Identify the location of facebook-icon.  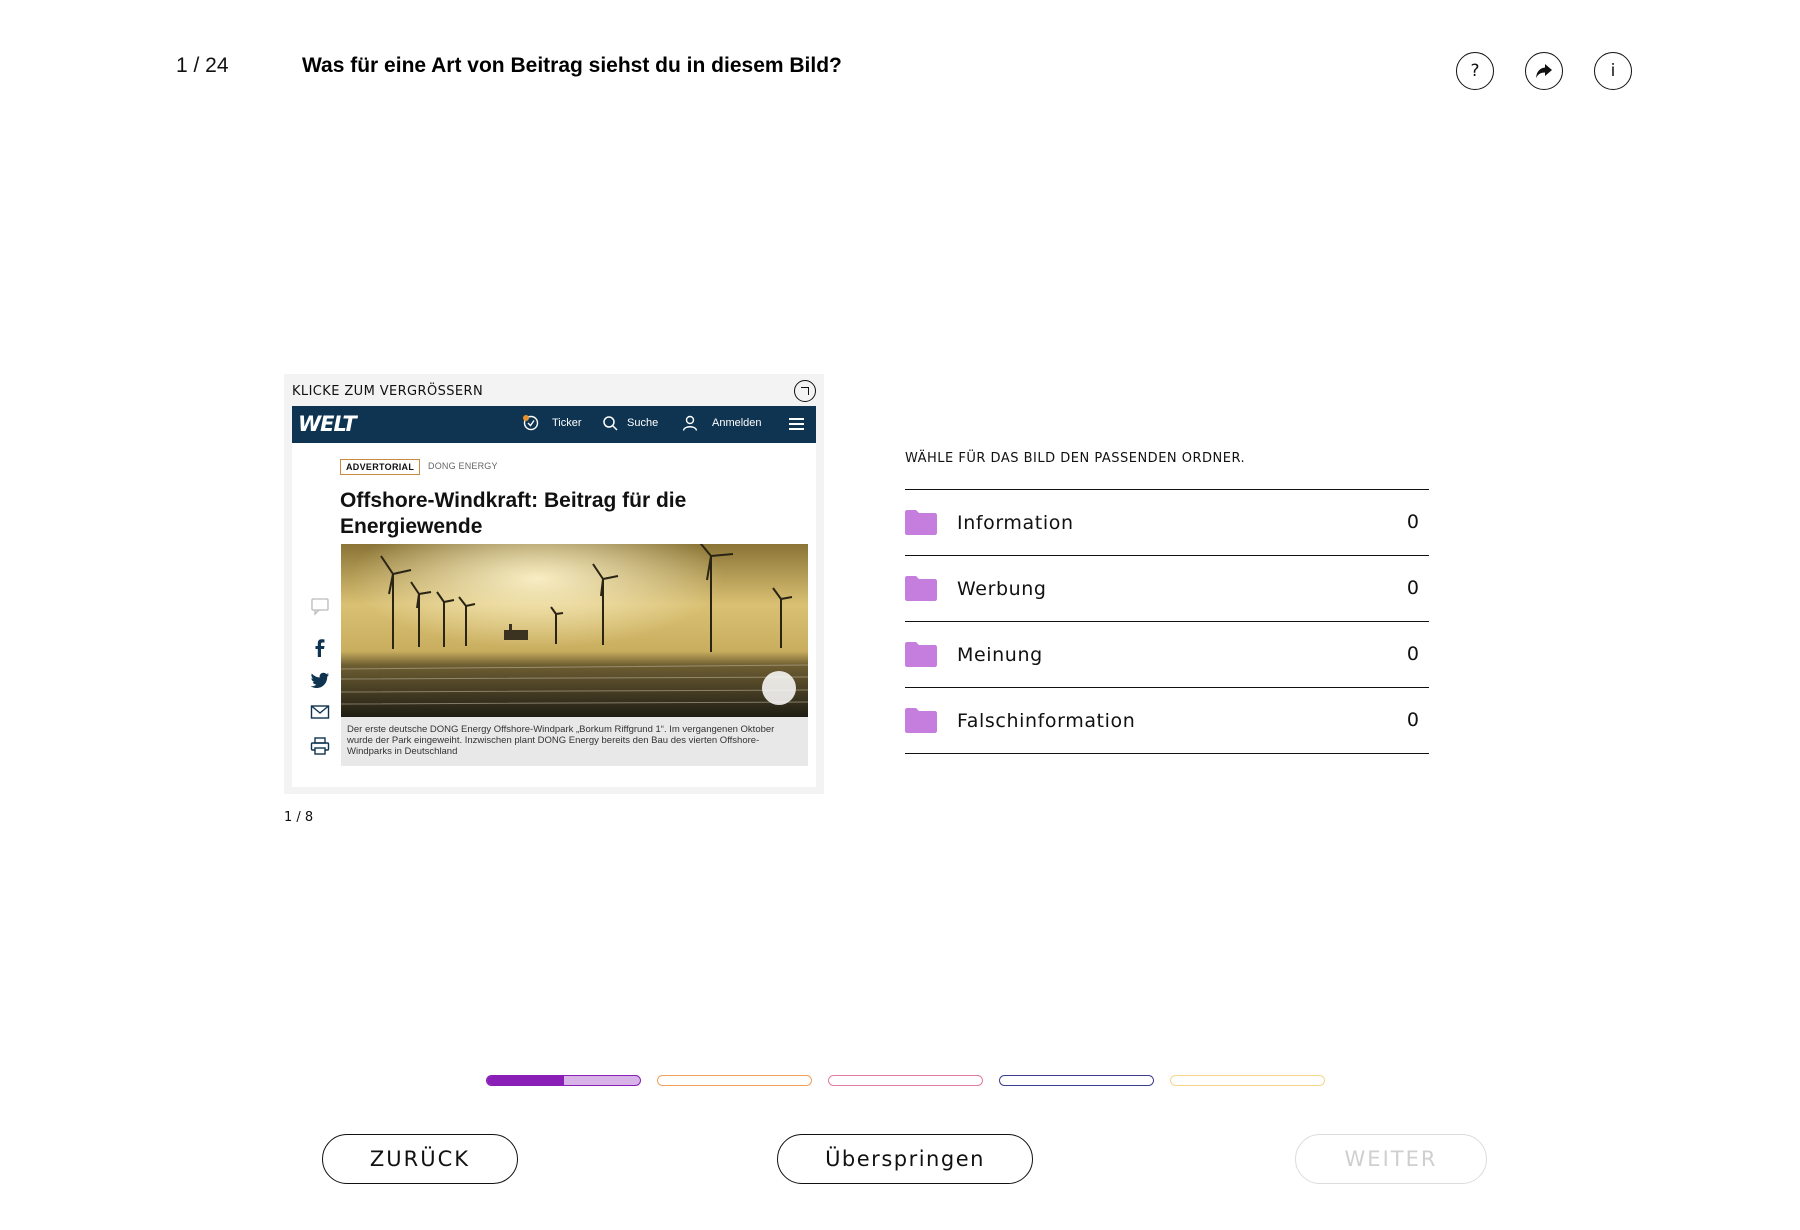
(320, 648).